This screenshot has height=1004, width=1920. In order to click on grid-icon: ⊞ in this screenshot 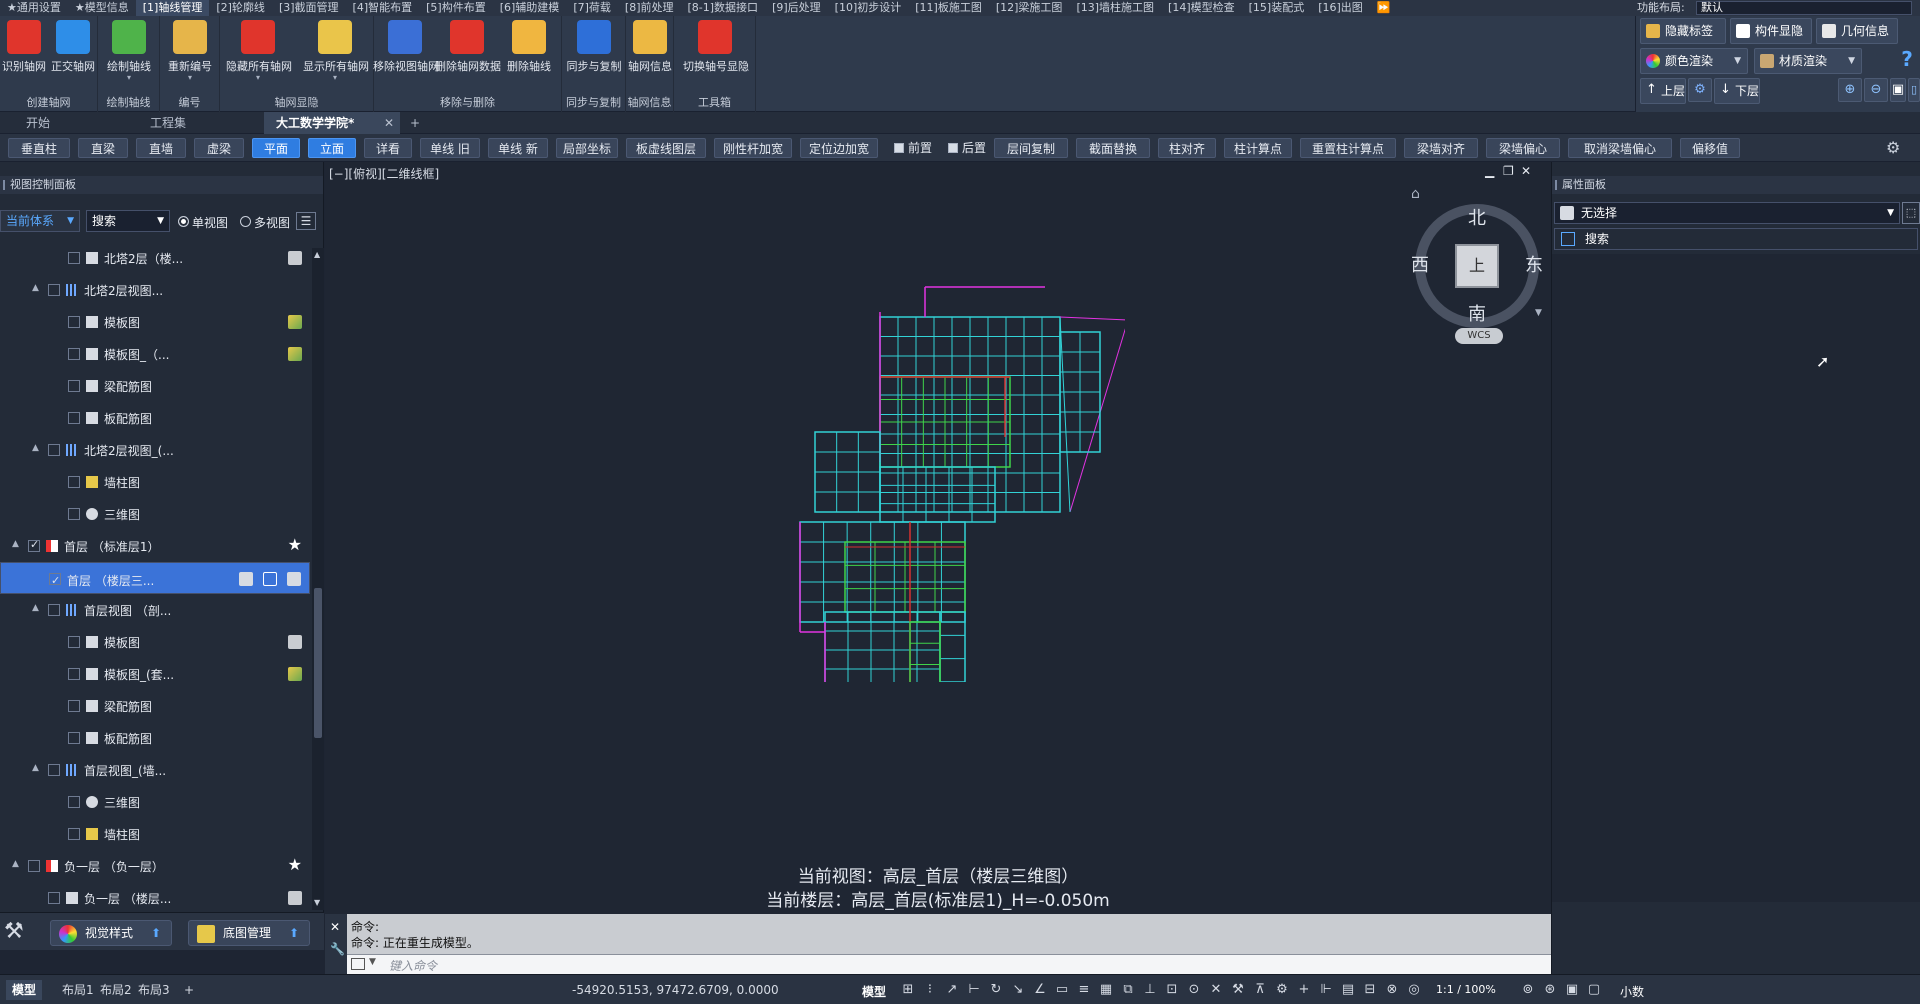, I will do `click(908, 990)`.